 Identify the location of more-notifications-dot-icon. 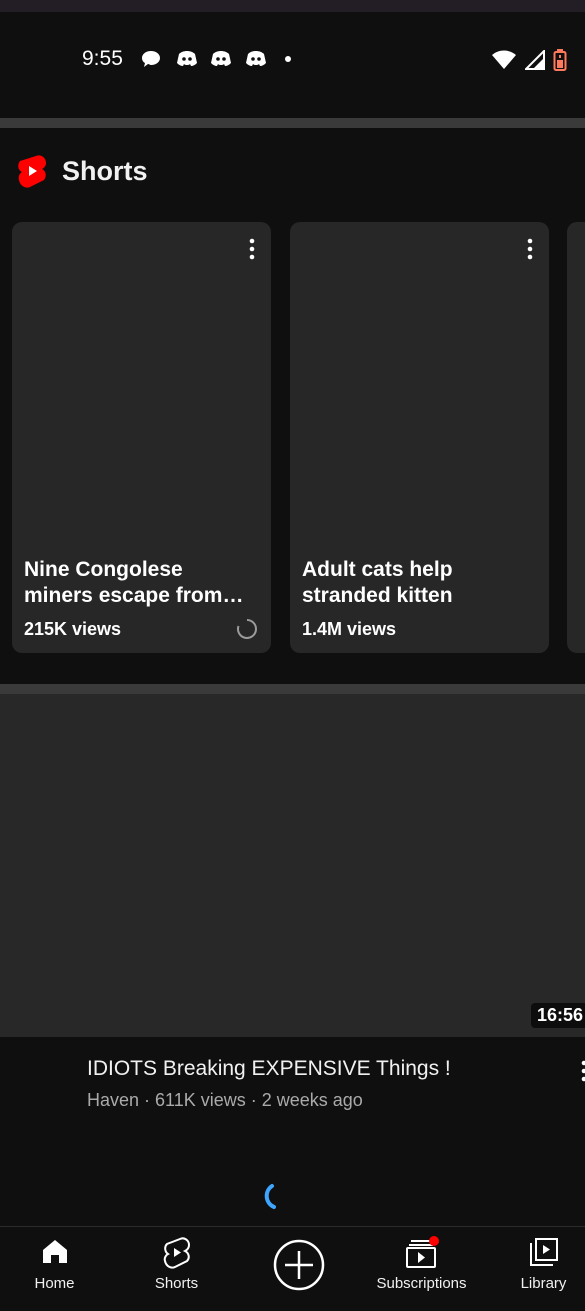
(288, 59).